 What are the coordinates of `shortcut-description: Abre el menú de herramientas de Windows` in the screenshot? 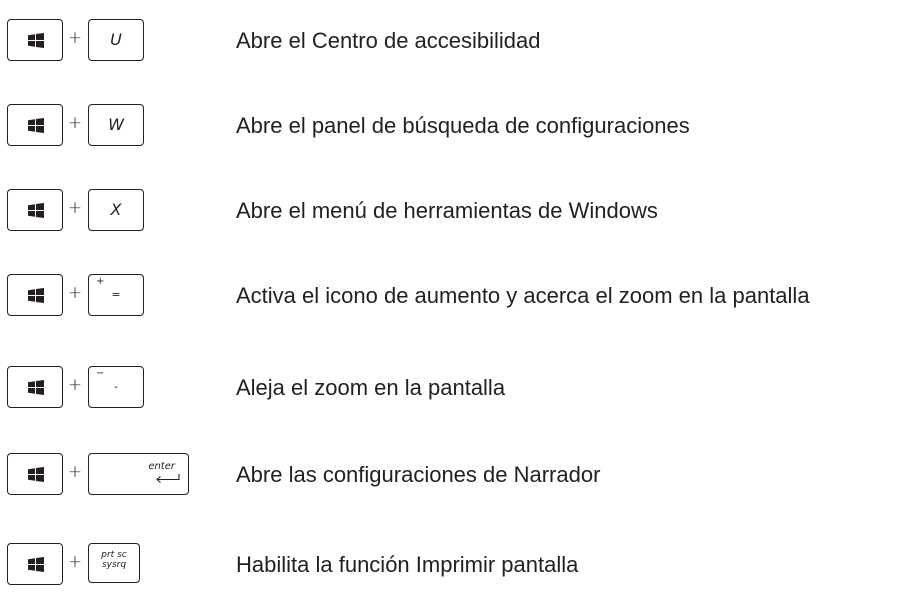 It's located at (447, 210).